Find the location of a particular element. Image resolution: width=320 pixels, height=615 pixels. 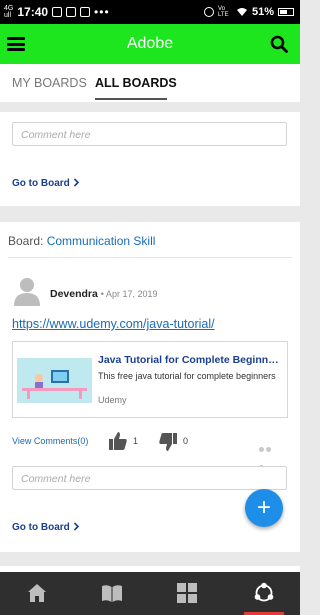

preview-site: Udemy is located at coordinates (112, 400).